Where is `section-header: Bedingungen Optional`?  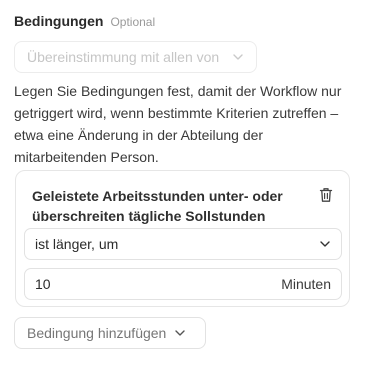 section-header: Bedingungen Optional is located at coordinates (84, 21).